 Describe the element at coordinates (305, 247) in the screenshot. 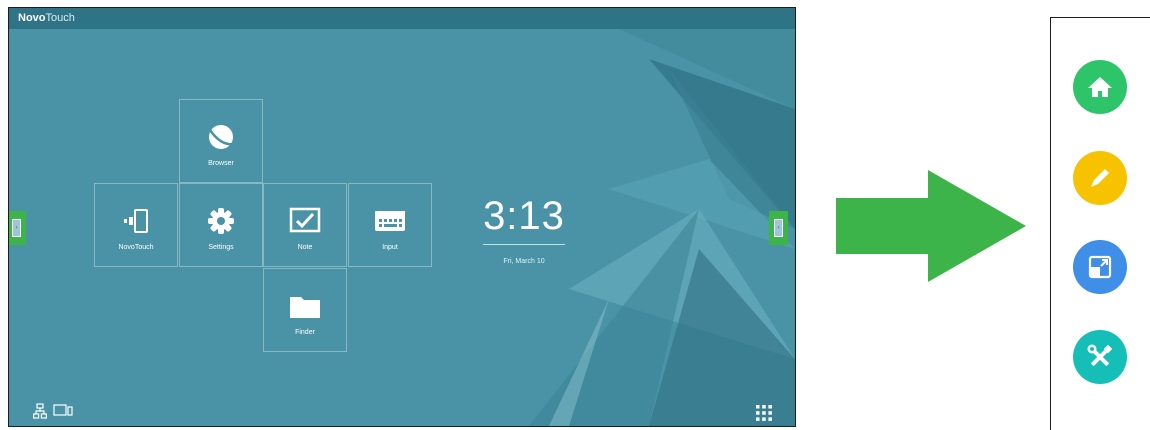

I see `app-label: Note` at that location.